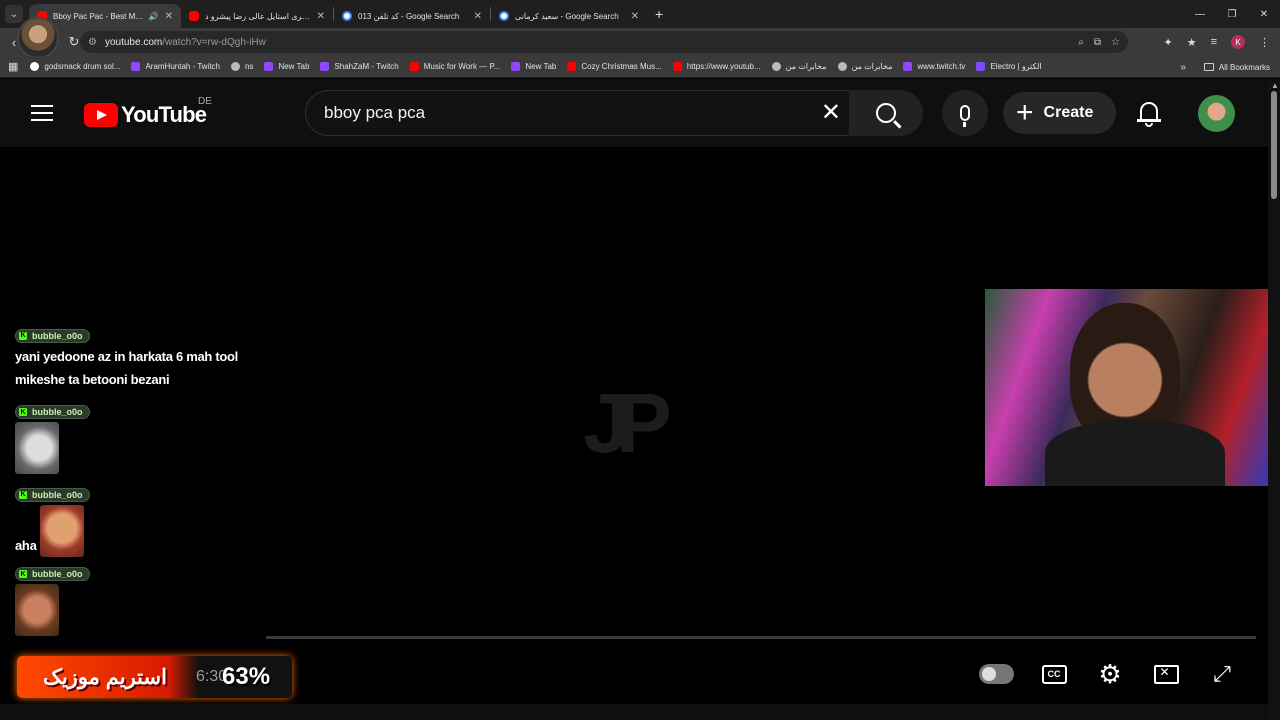 The image size is (1280, 720). Describe the element at coordinates (627, 423) in the screenshot. I see `video-watermark: JP` at that location.